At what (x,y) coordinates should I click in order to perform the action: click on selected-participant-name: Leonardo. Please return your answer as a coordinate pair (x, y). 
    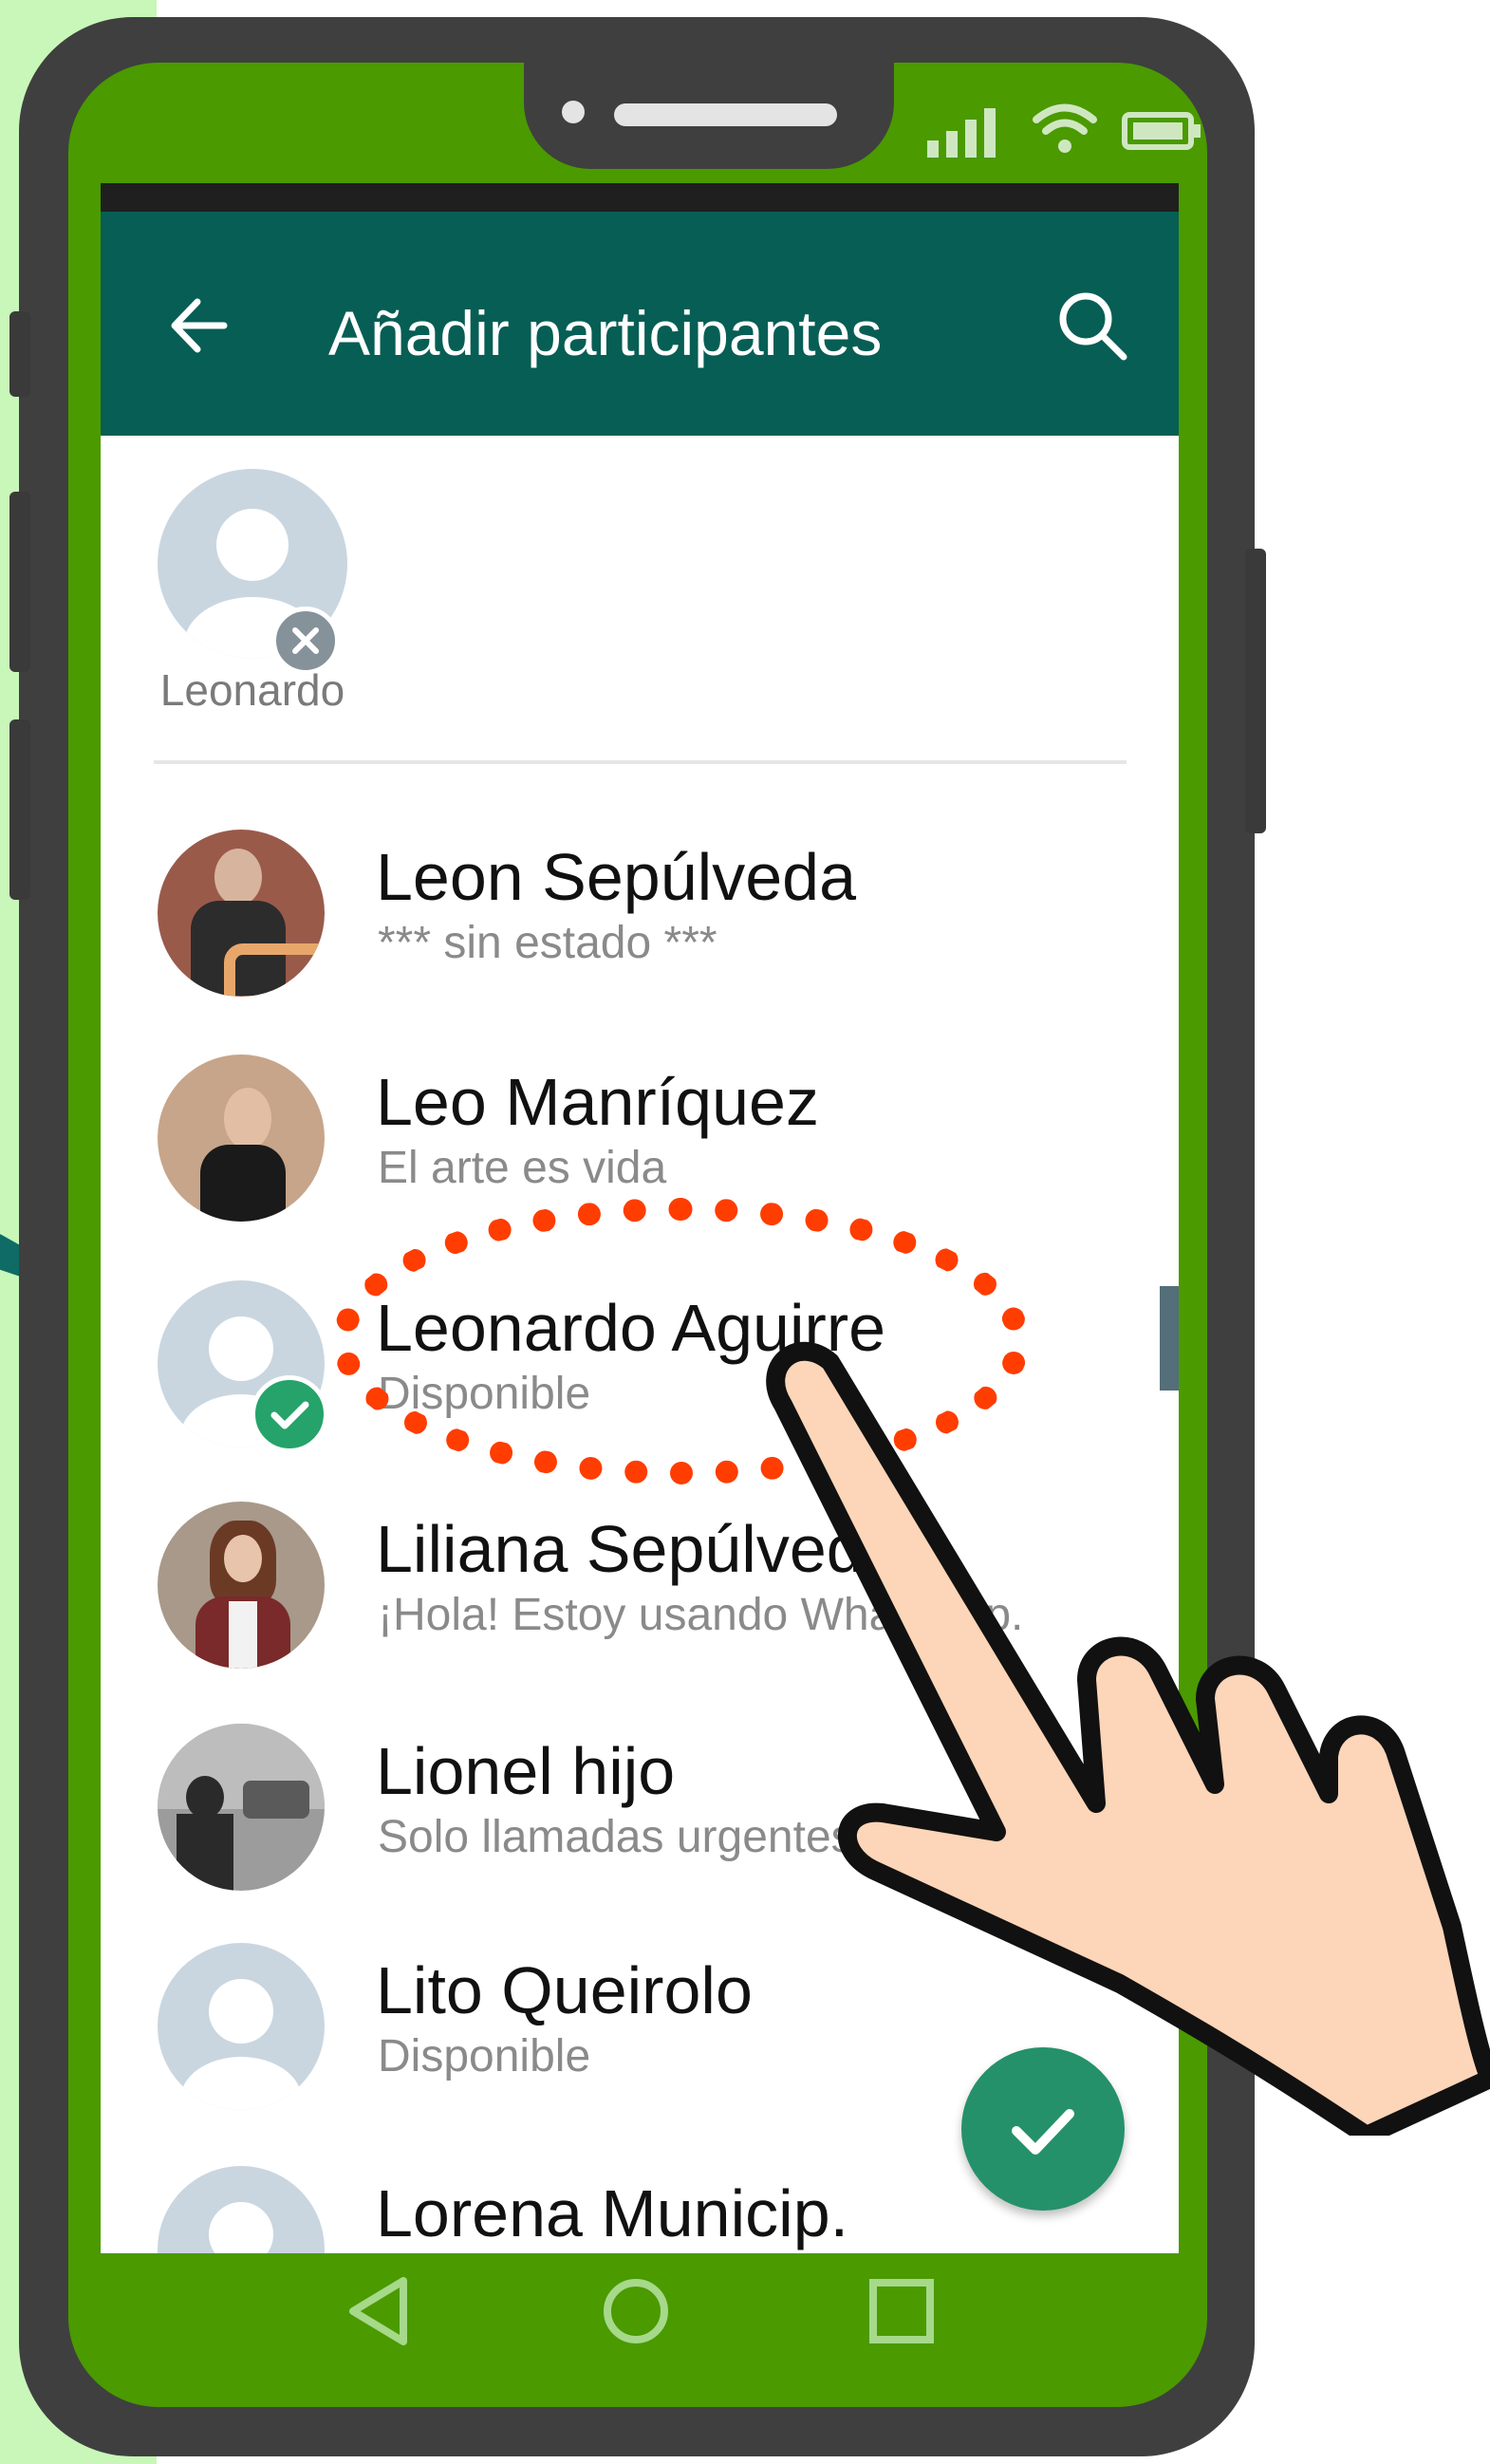
    Looking at the image, I should click on (252, 690).